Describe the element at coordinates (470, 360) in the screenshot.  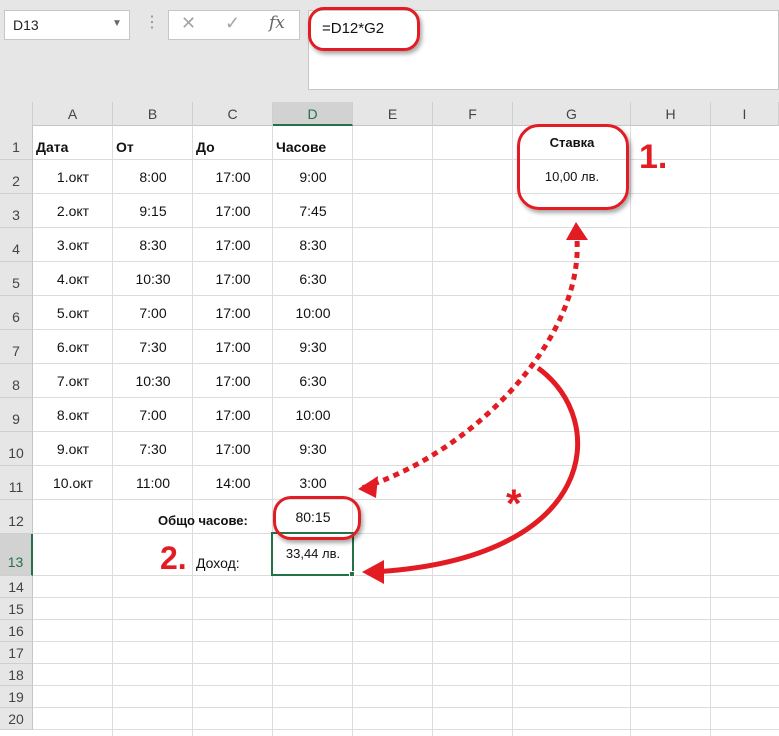
I see `dotted-arrow` at that location.